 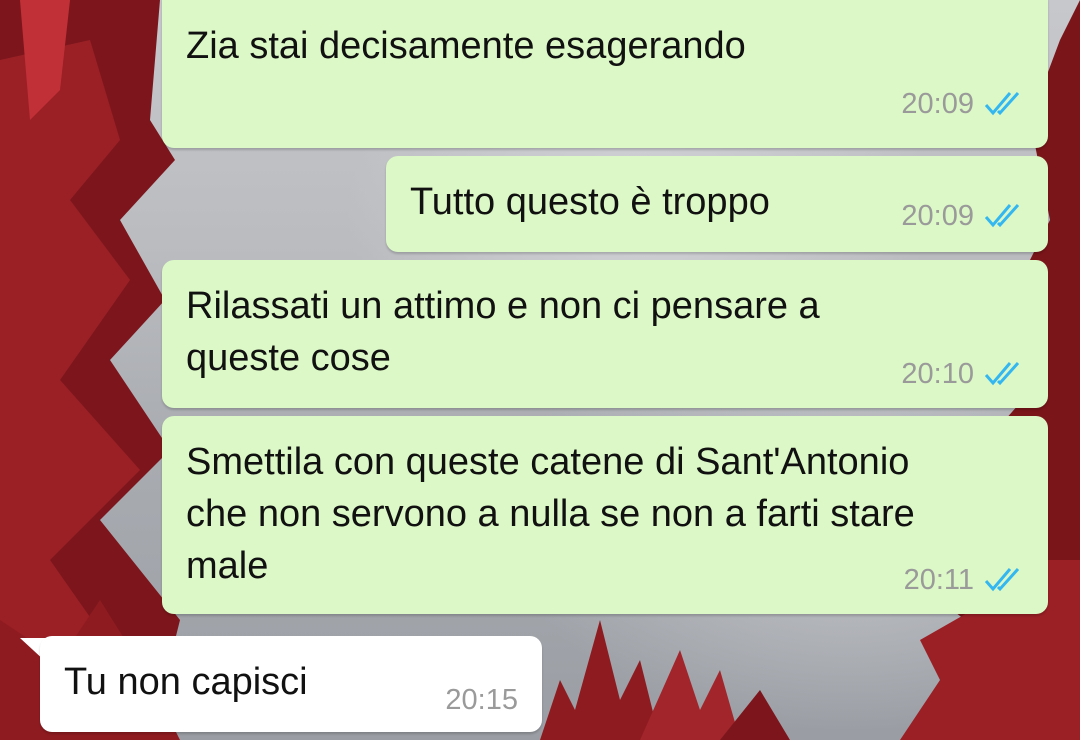 What do you see at coordinates (186, 682) in the screenshot?
I see `message-text: Tu non capisci` at bounding box center [186, 682].